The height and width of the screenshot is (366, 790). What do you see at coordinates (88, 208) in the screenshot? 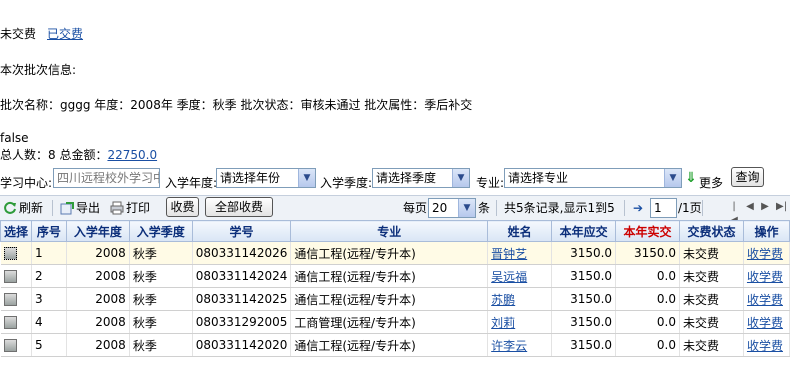
I see `export-label: 导出` at bounding box center [88, 208].